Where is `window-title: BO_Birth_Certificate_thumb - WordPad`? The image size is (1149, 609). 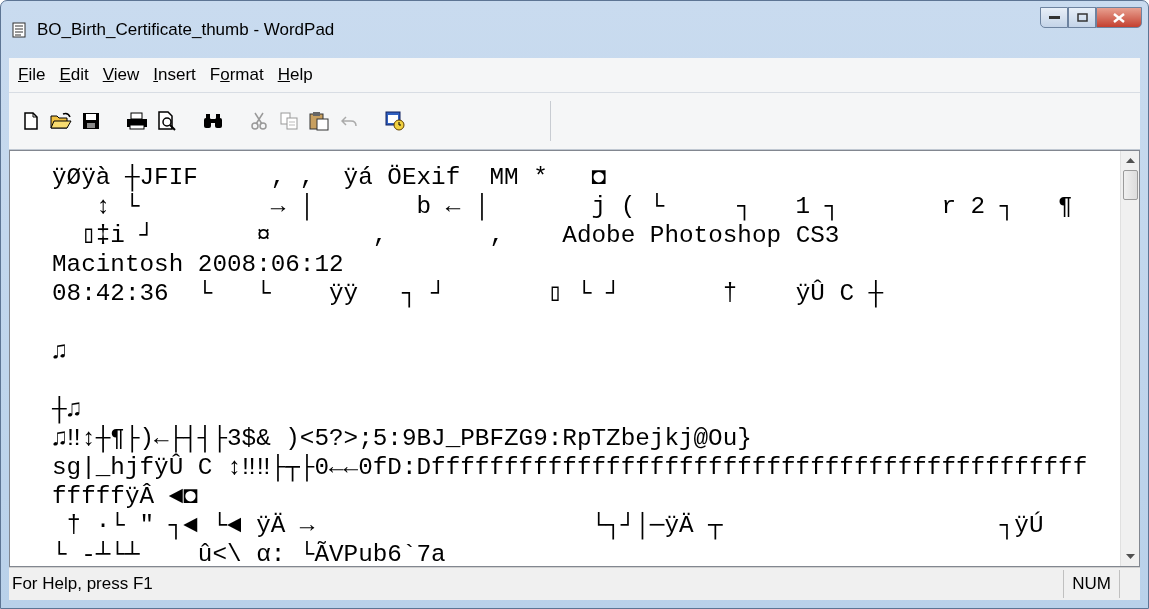 window-title: BO_Birth_Certificate_thumb - WordPad is located at coordinates (186, 29).